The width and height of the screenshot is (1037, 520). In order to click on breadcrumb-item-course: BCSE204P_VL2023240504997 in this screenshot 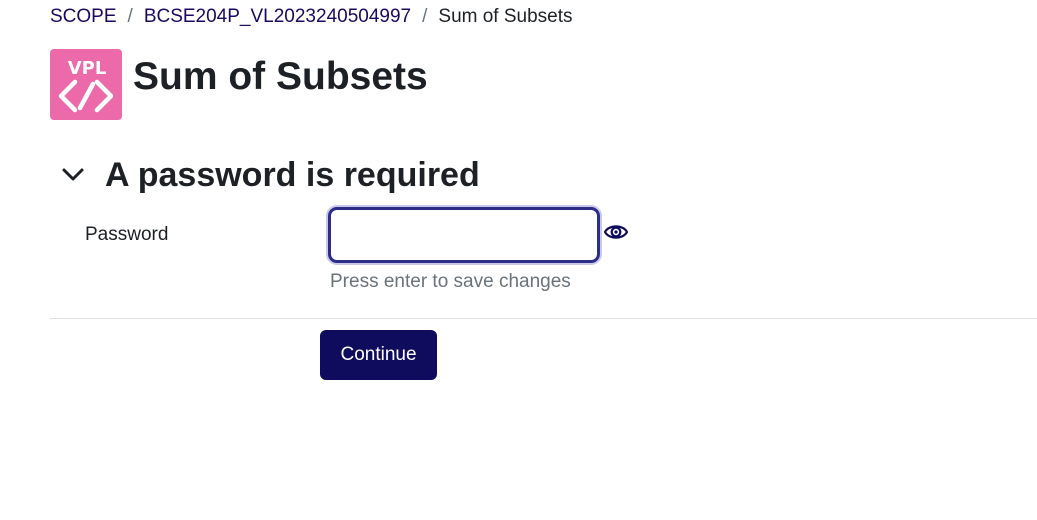, I will do `click(277, 17)`.